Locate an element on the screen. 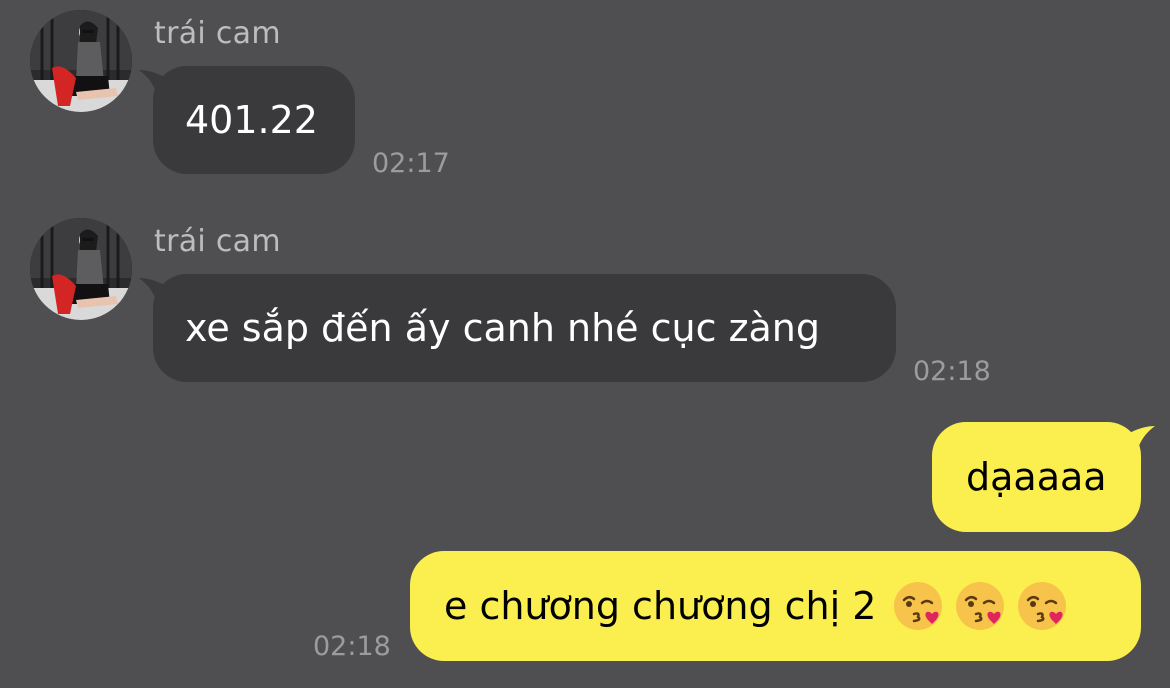  message-bubble-incoming: xe sắp đến ấy canh nhé cục zàng is located at coordinates (517, 328).